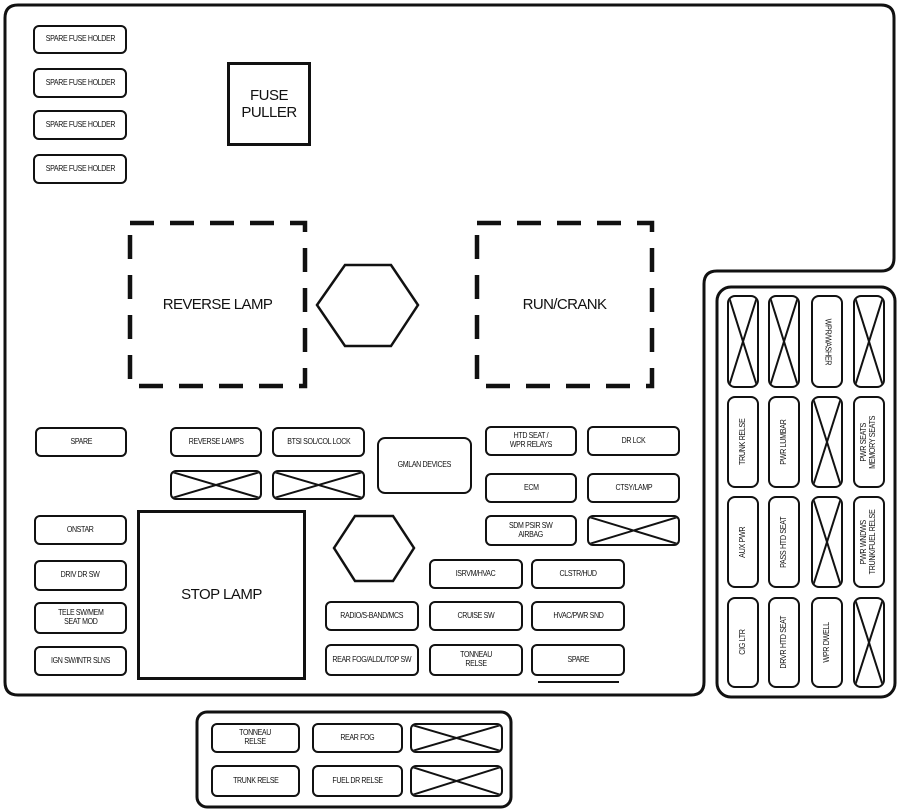 The width and height of the screenshot is (900, 811). What do you see at coordinates (221, 595) in the screenshot?
I see `stop-lamp-relay: STOP LAMP` at bounding box center [221, 595].